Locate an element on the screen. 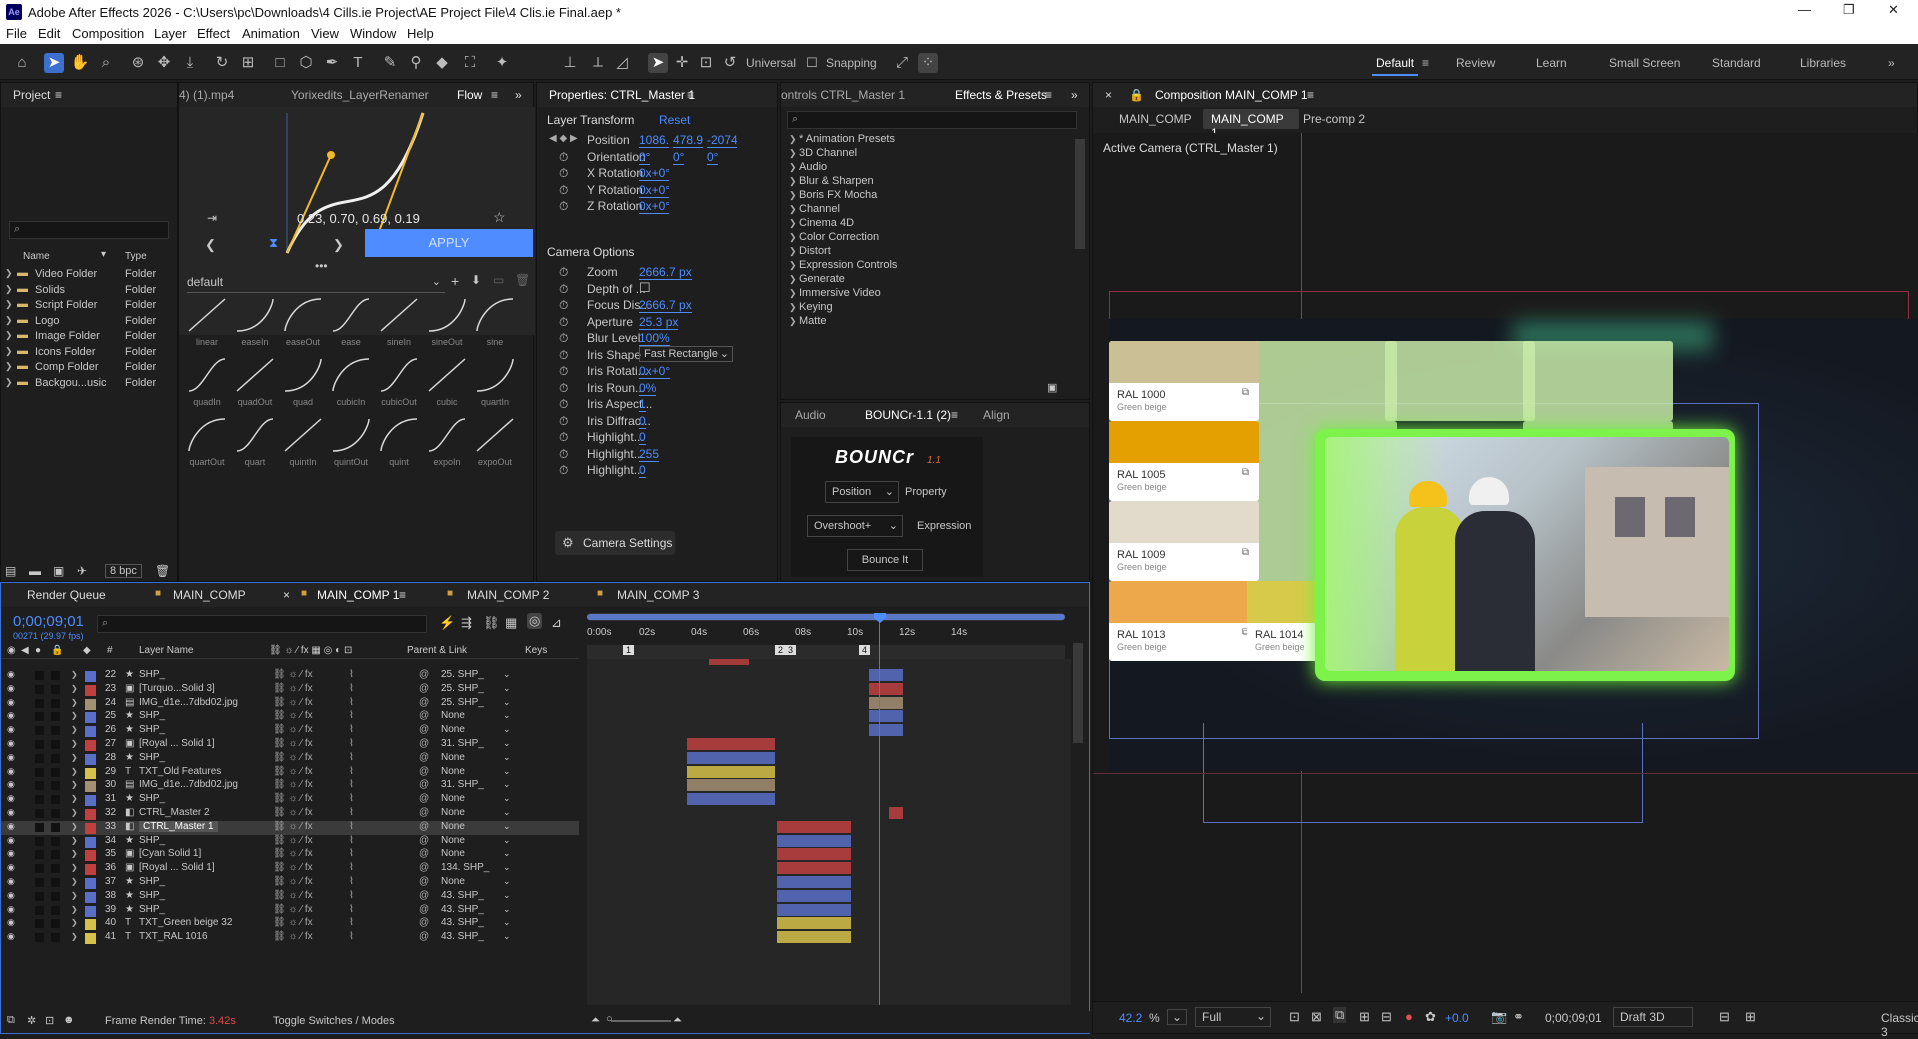 Image resolution: width=1918 pixels, height=1039 pixels. folder-preset-icon: ▭ is located at coordinates (498, 280).